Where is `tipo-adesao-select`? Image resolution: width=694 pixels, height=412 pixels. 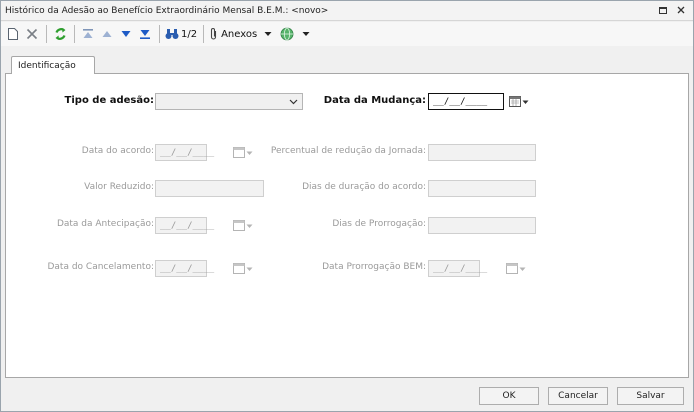
tipo-adesao-select is located at coordinates (229, 101).